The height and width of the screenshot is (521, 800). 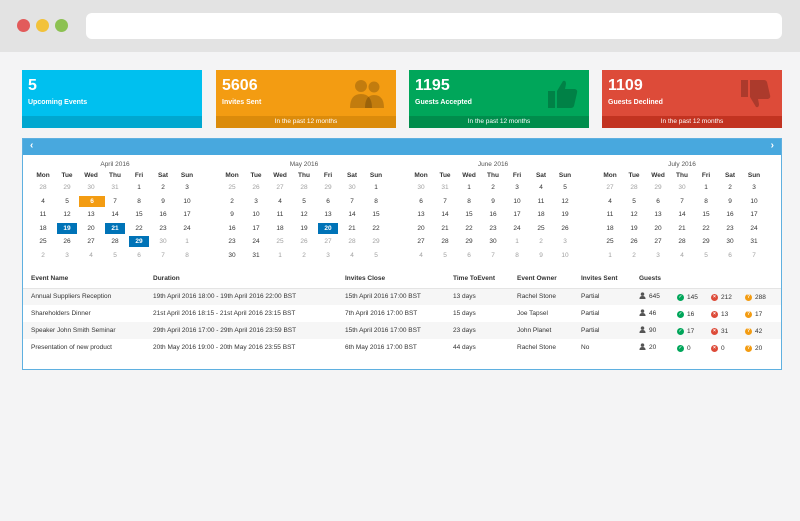 What do you see at coordinates (477, 279) in the screenshot?
I see `col-time-to-event: Time ToEvent` at bounding box center [477, 279].